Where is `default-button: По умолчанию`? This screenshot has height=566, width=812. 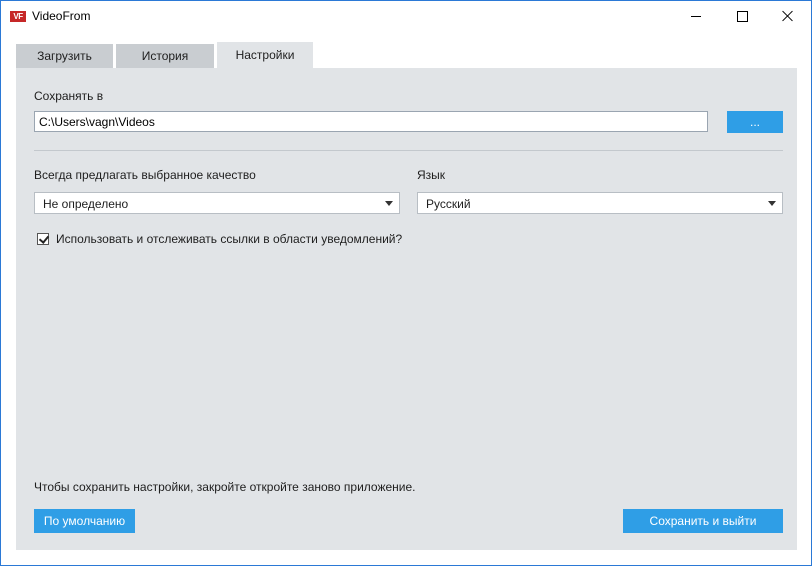 default-button: По умолчанию is located at coordinates (84, 521).